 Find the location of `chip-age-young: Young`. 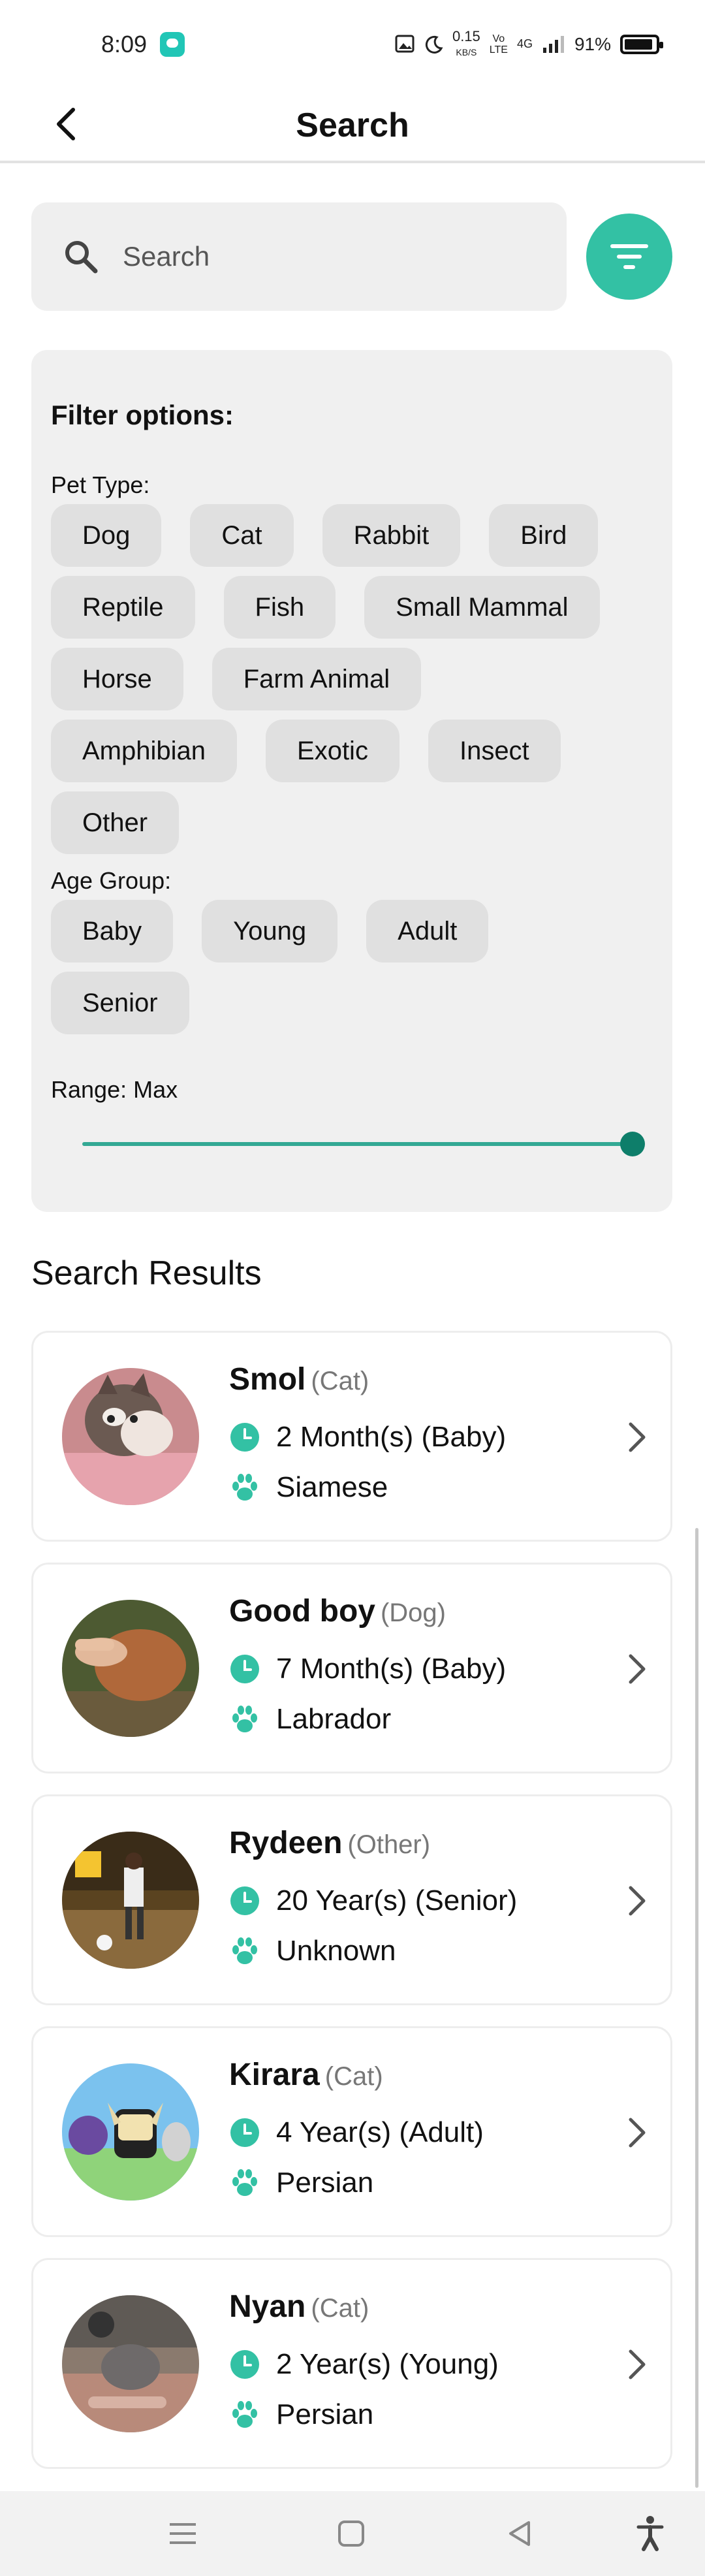

chip-age-young: Young is located at coordinates (270, 931).